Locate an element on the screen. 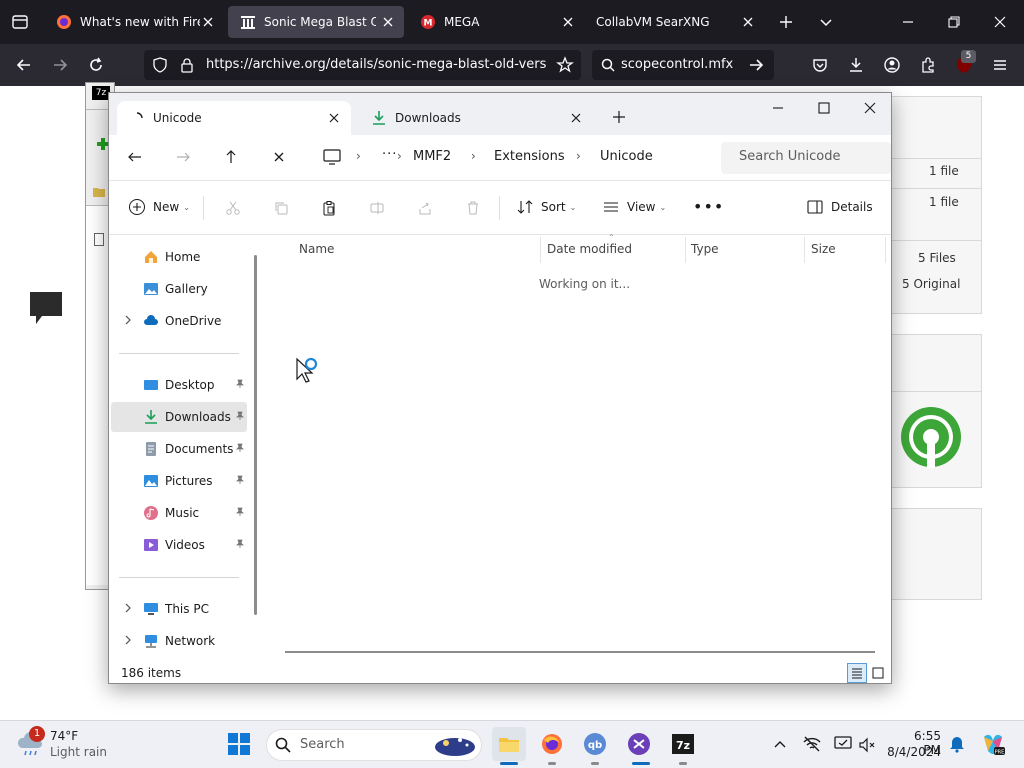 This screenshot has height=768, width=1024. taskbar-app-qbittorrent: qb is located at coordinates (595, 744).